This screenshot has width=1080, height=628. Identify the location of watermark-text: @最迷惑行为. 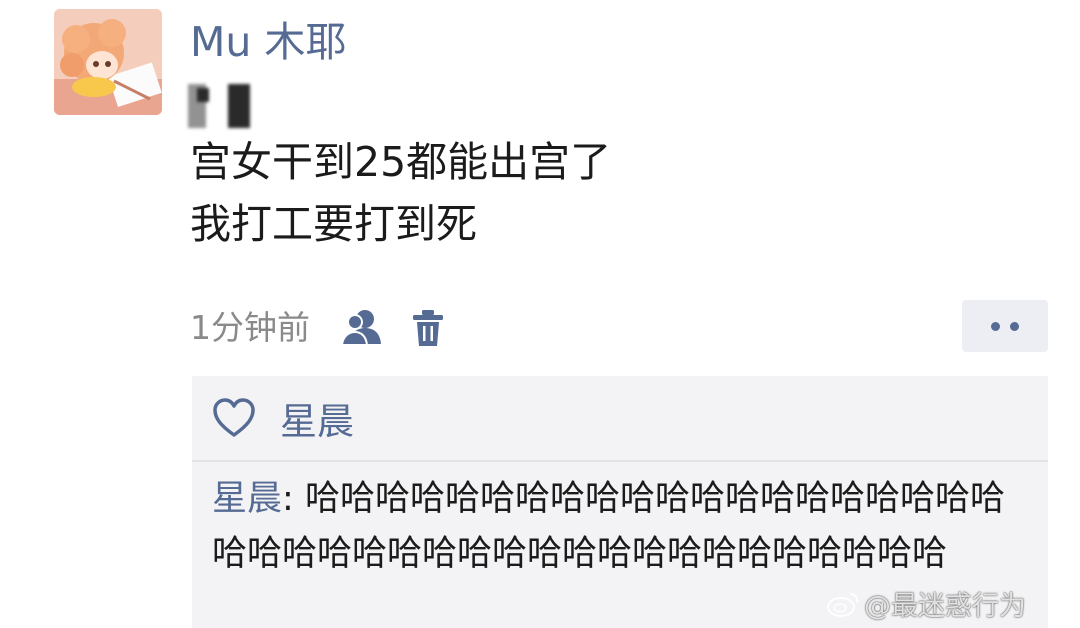
(945, 606).